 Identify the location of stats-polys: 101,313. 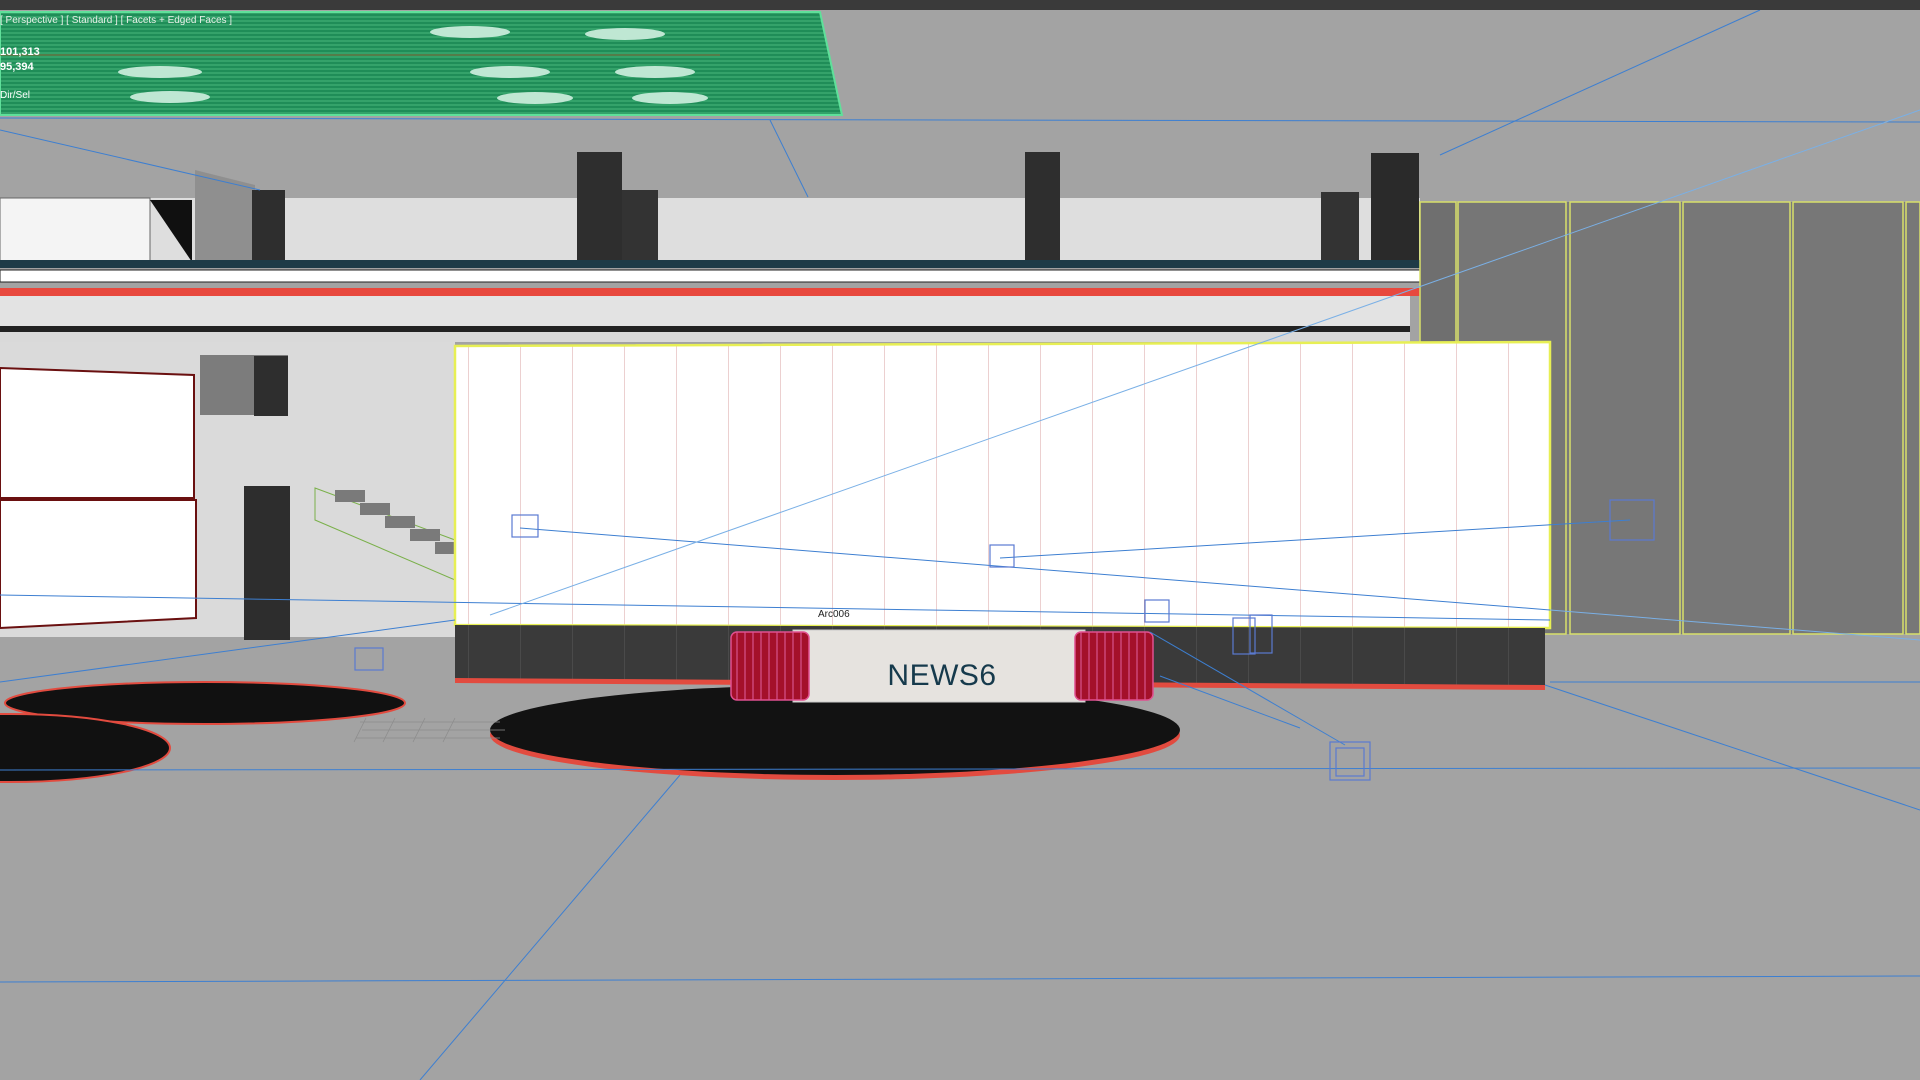
(20, 52).